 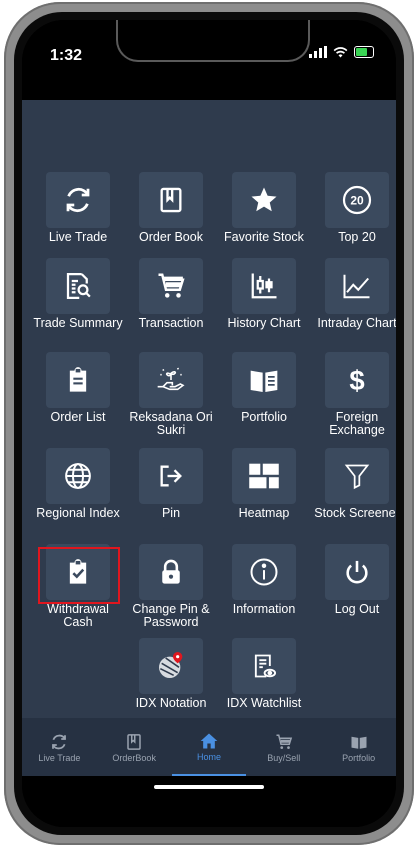 I want to click on menu-pin: Pin, so click(x=171, y=484).